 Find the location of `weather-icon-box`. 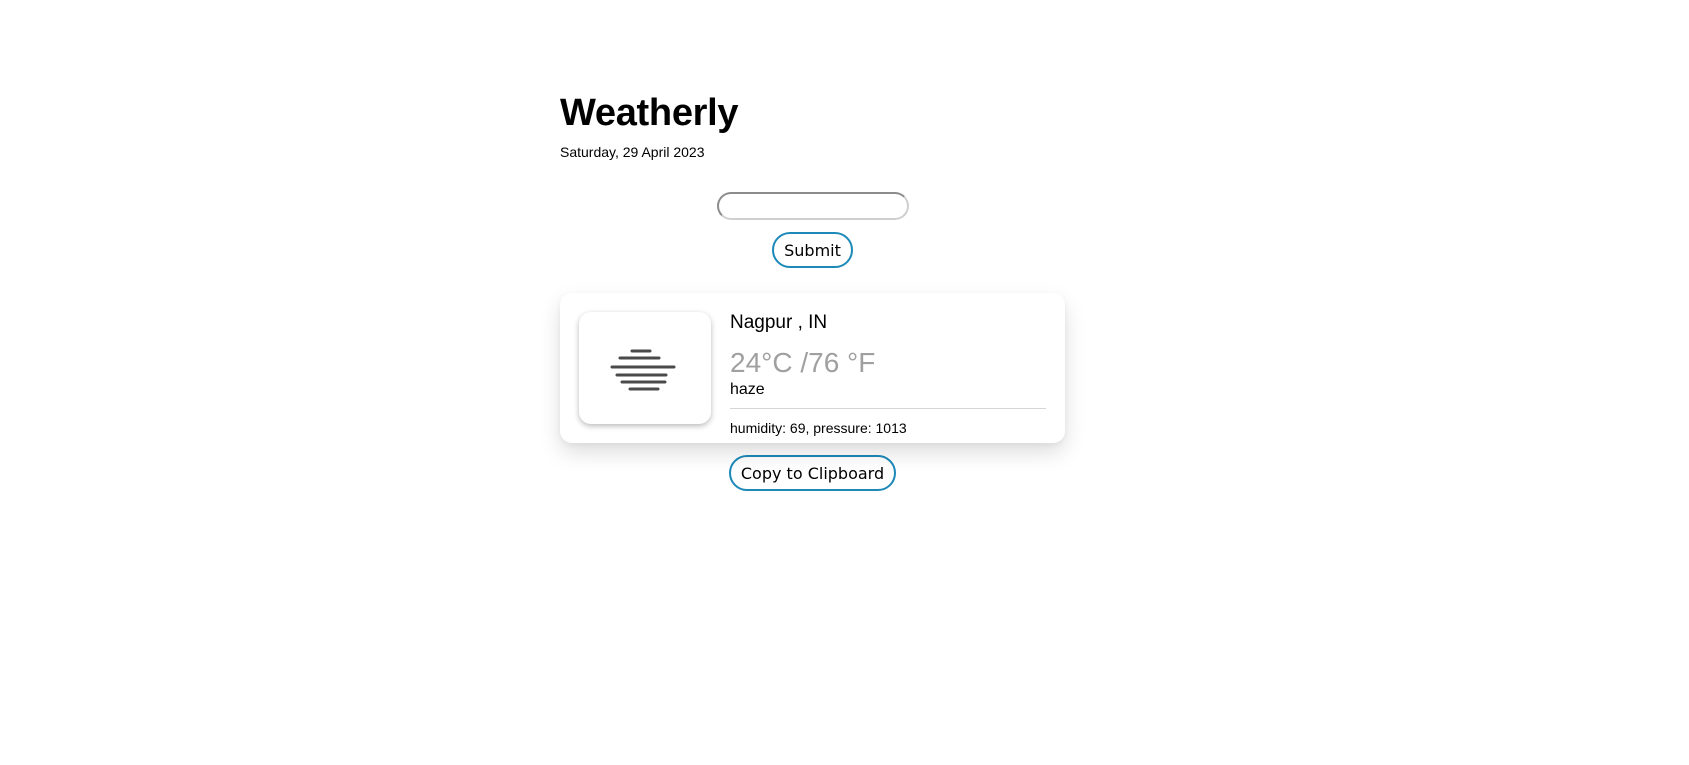

weather-icon-box is located at coordinates (645, 368).